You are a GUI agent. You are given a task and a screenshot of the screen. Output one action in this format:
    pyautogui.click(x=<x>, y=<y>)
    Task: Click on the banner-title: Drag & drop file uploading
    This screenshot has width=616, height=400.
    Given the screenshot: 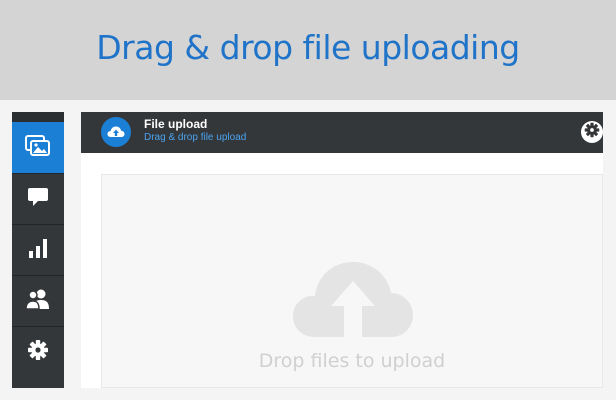 What is the action you would take?
    pyautogui.click(x=308, y=47)
    